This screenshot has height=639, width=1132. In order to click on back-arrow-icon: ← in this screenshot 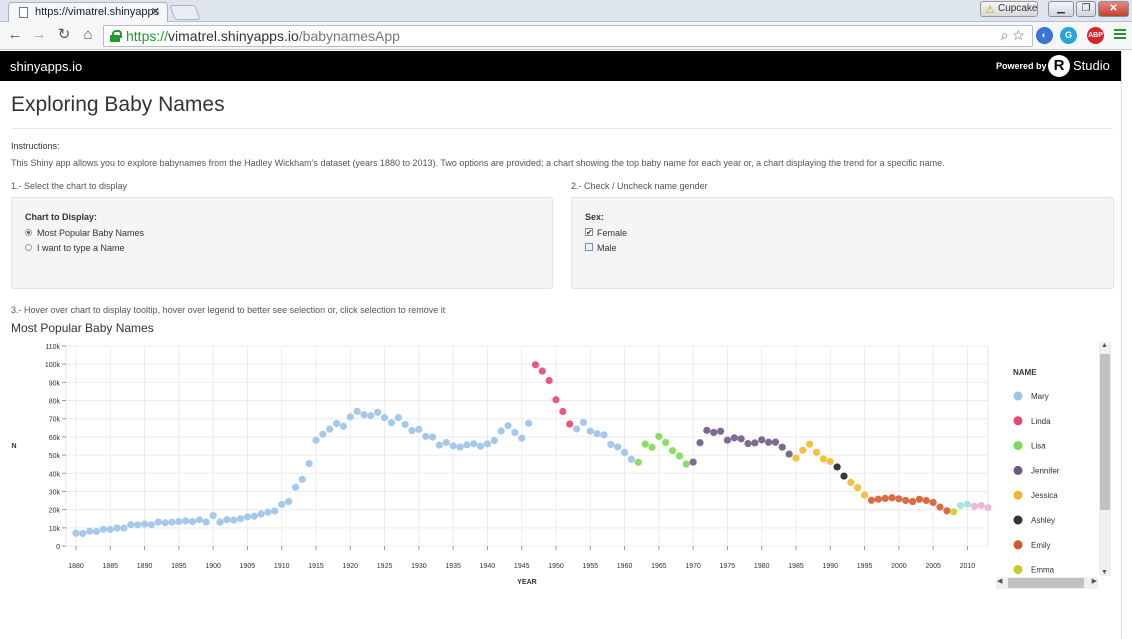, I will do `click(15, 35)`.